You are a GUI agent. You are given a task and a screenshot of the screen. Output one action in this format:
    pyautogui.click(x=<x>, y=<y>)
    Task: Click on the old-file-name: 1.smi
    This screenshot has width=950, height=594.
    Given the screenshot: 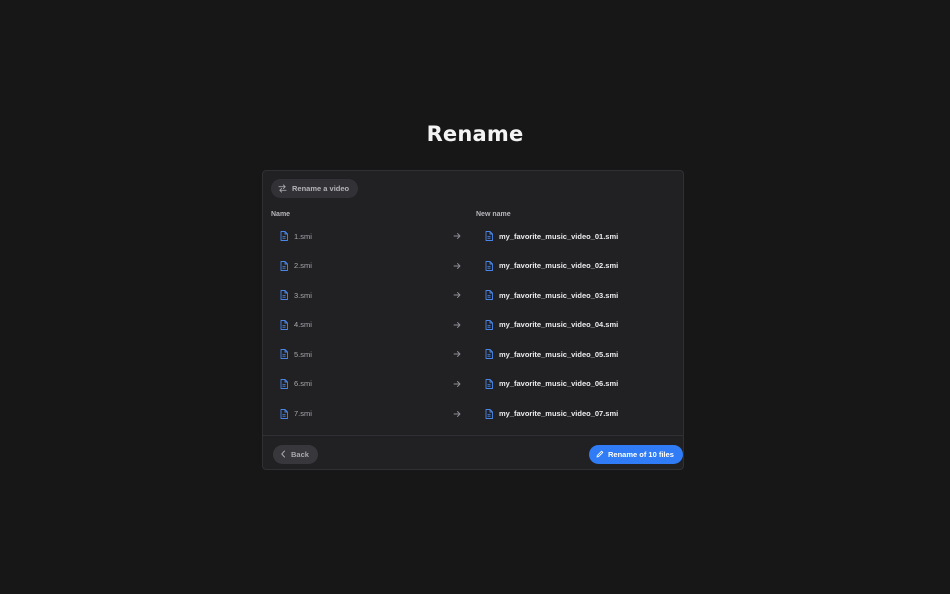 What is the action you would take?
    pyautogui.click(x=296, y=236)
    